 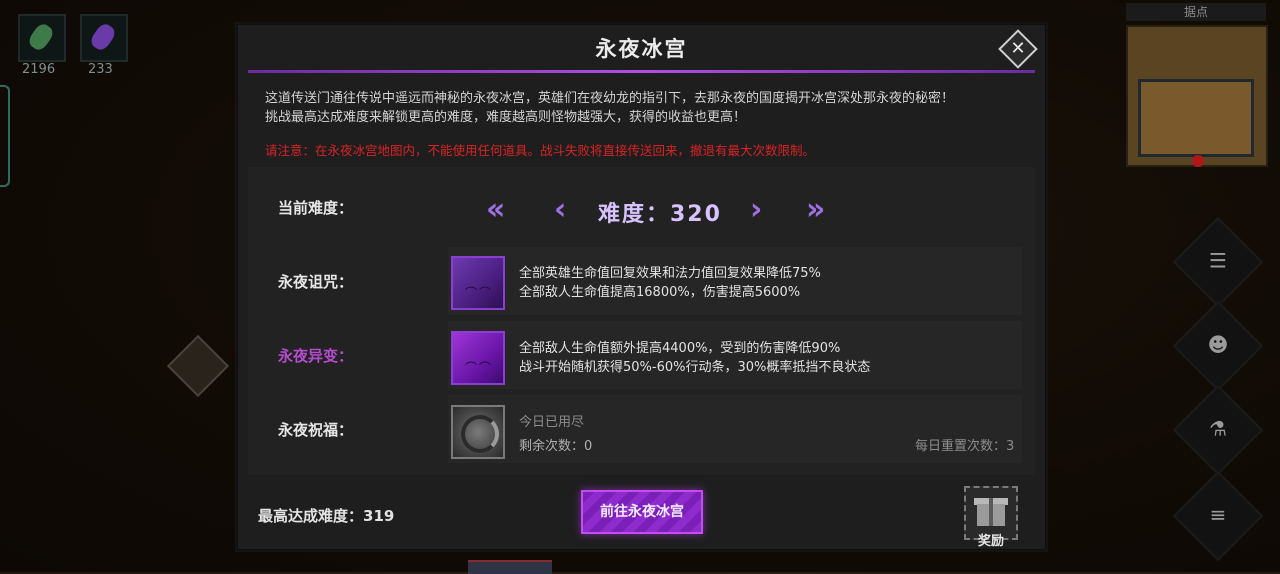 I want to click on document-icon: ☰, so click(x=1218, y=260).